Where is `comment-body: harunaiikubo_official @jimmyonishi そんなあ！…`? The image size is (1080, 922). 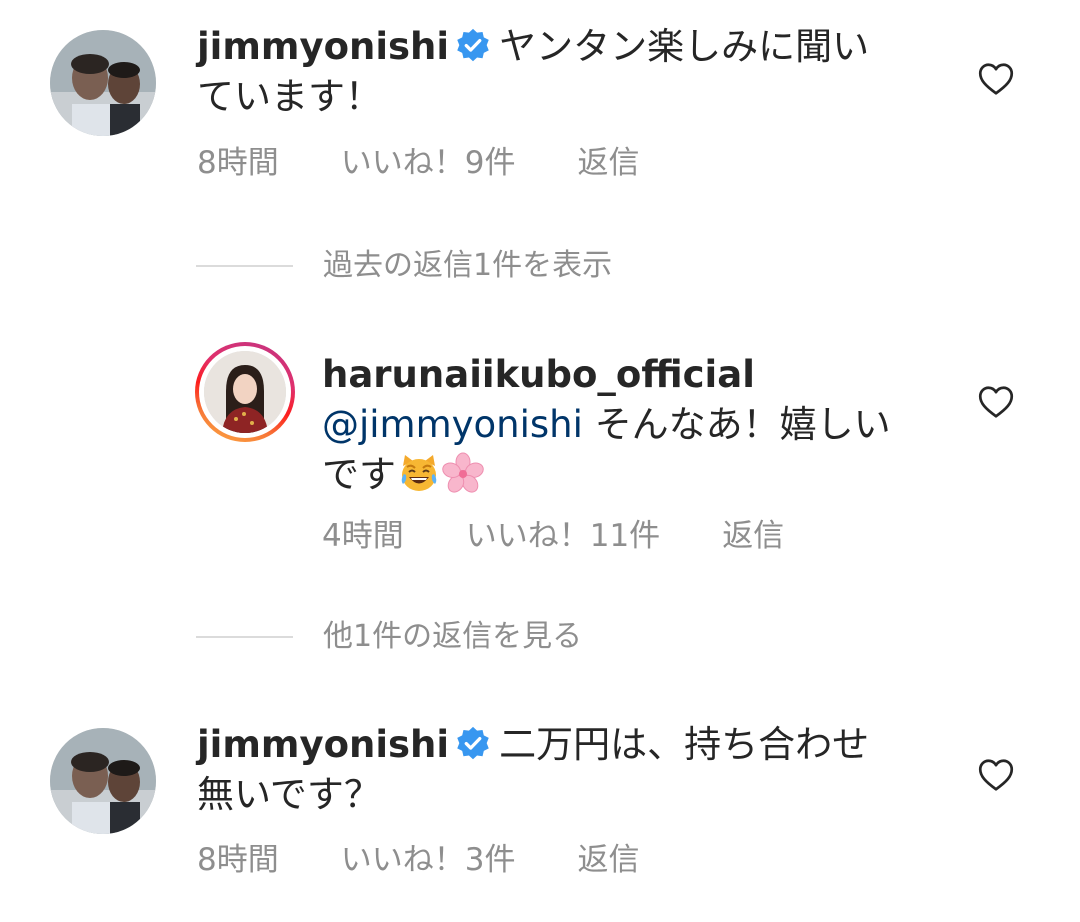
comment-body: harunaiikubo_official @jimmyonishi そんなあ！… is located at coordinates (637, 425).